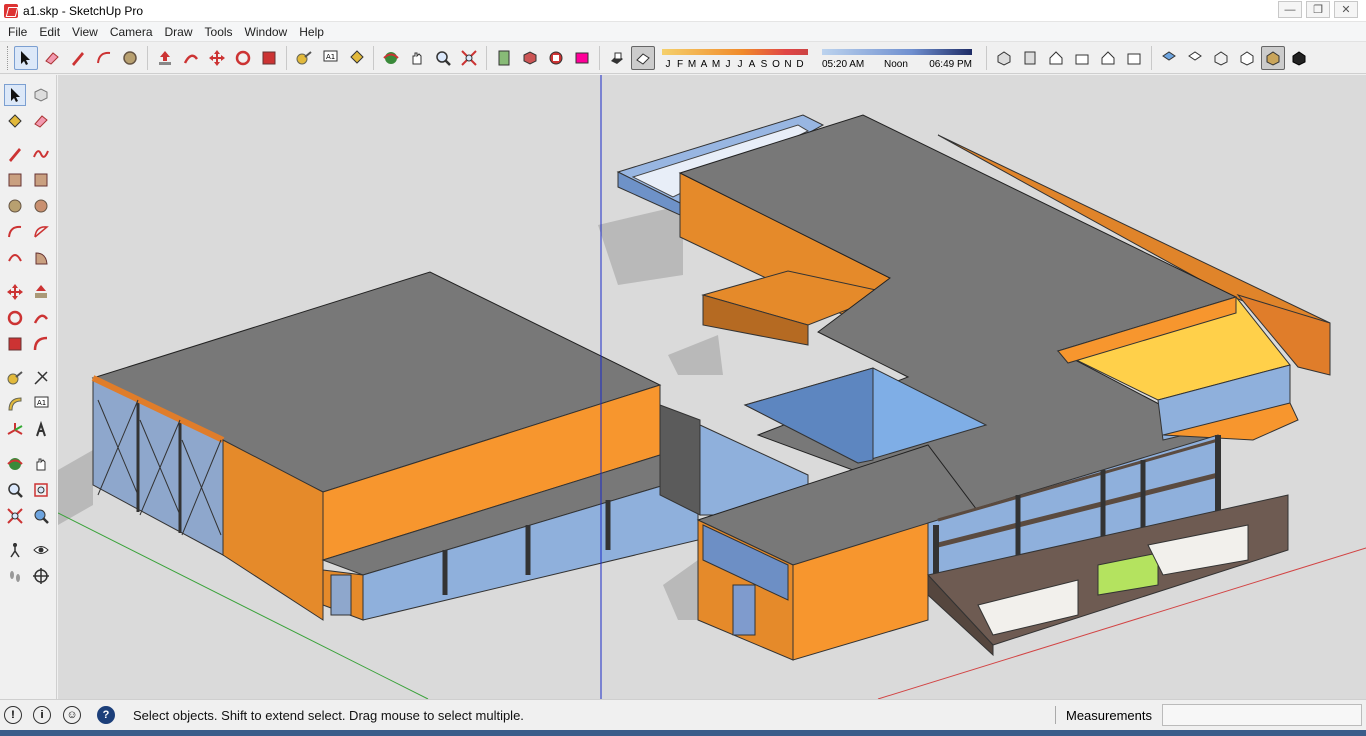  What do you see at coordinates (1290, 9) in the screenshot?
I see `minimize-button: —` at bounding box center [1290, 9].